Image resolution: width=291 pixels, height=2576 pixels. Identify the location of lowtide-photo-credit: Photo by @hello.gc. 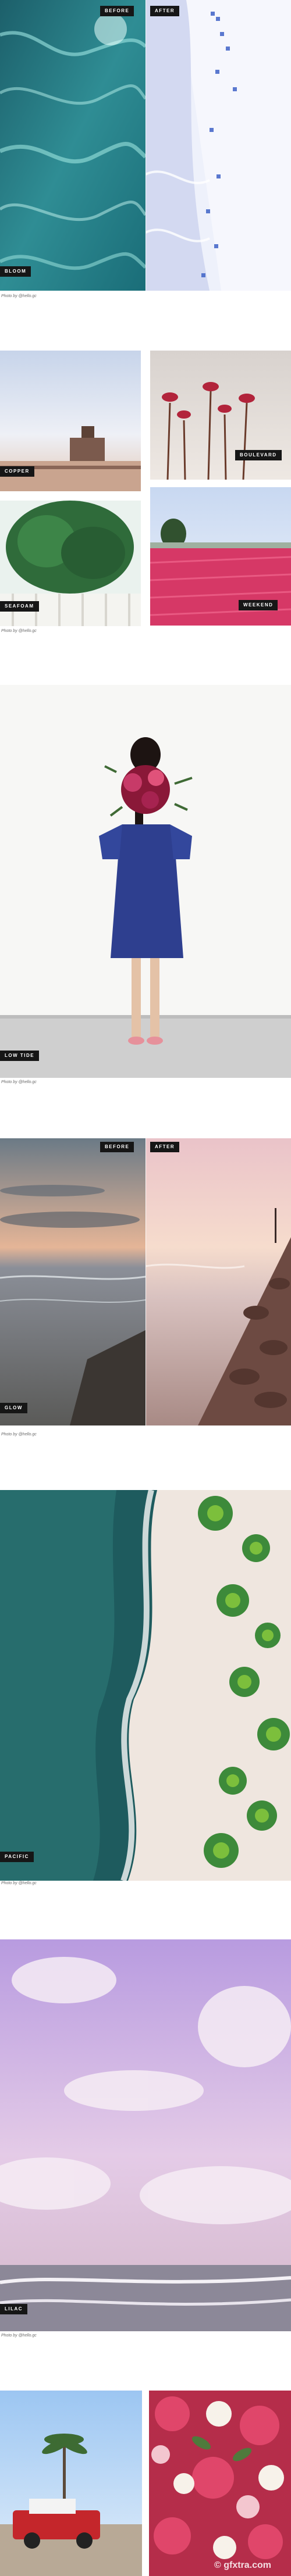
(19, 1082).